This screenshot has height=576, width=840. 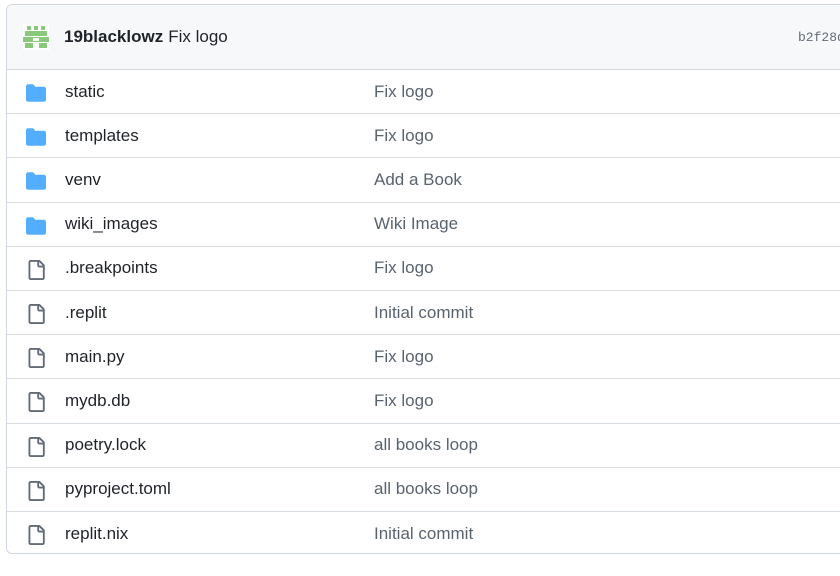 I want to click on file-row: wiki_images Wiki Image, so click(x=423, y=225).